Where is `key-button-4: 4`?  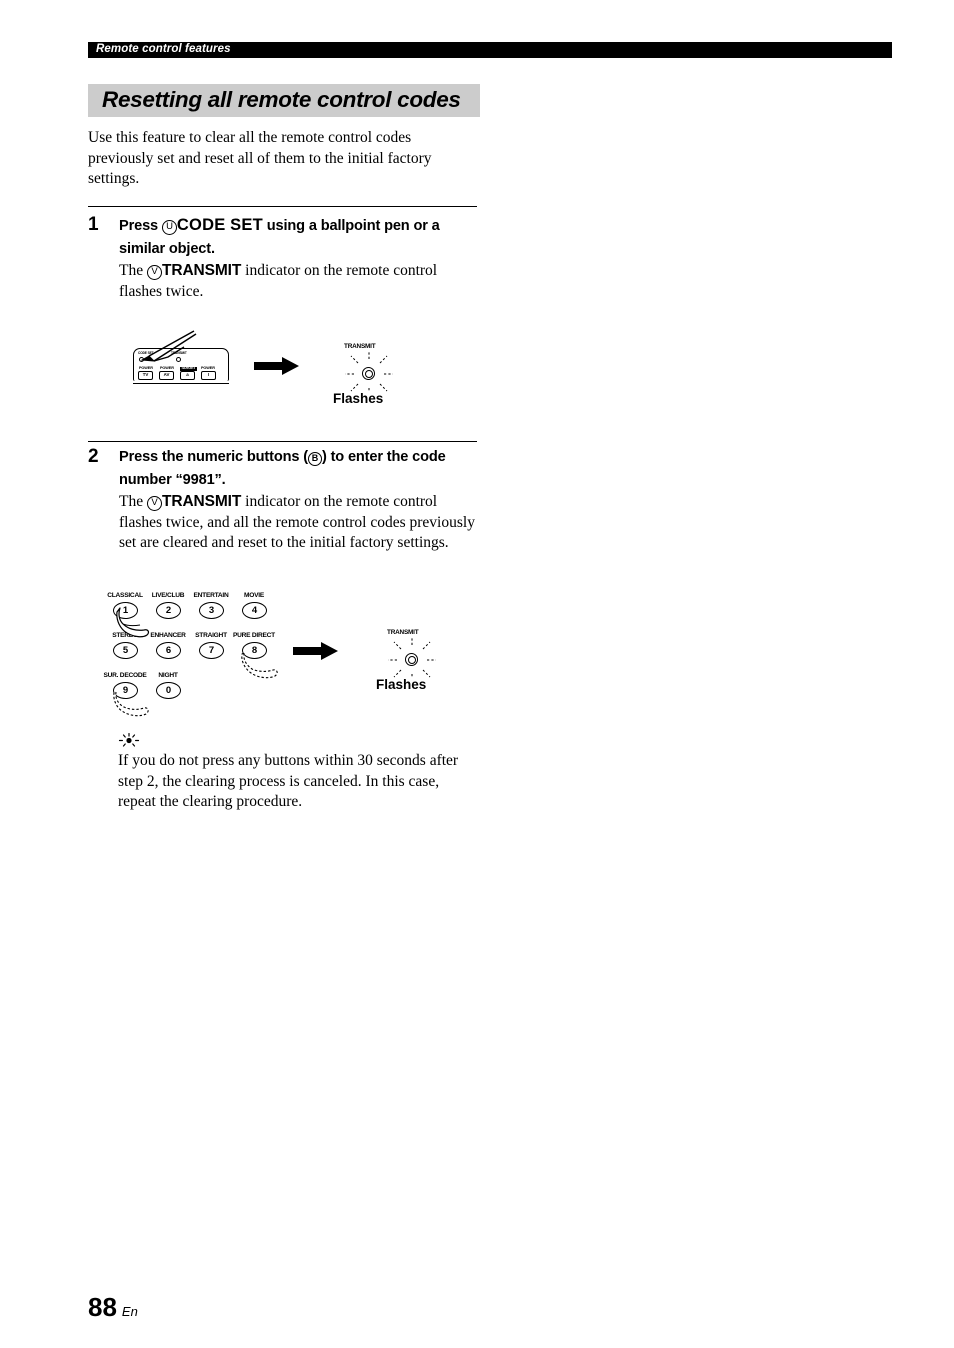 key-button-4: 4 is located at coordinates (254, 610).